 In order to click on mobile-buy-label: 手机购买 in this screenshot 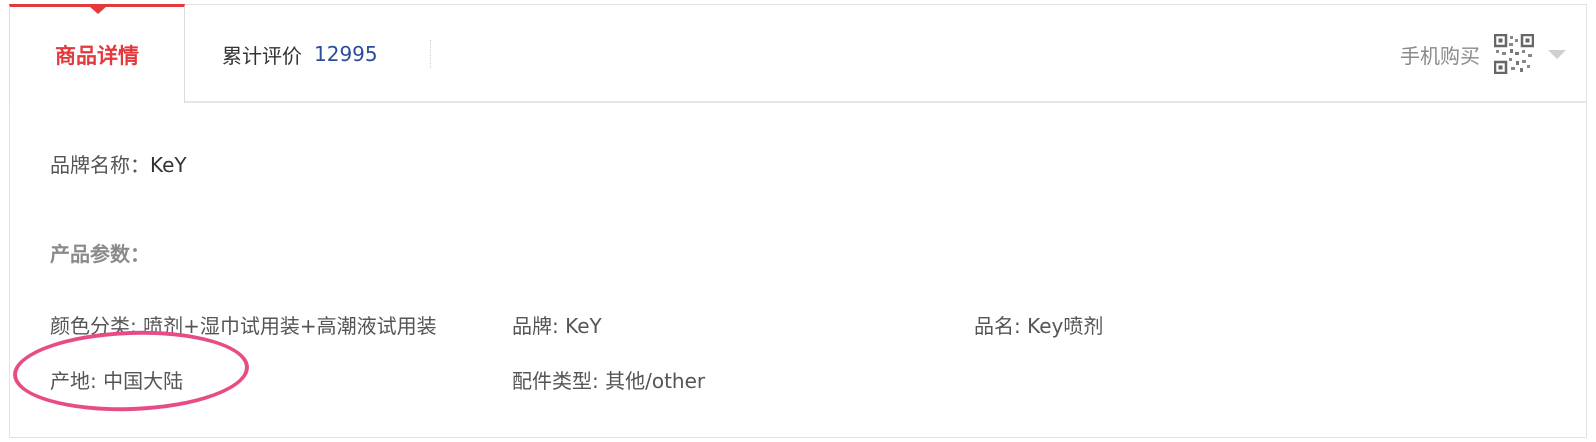, I will do `click(1440, 55)`.